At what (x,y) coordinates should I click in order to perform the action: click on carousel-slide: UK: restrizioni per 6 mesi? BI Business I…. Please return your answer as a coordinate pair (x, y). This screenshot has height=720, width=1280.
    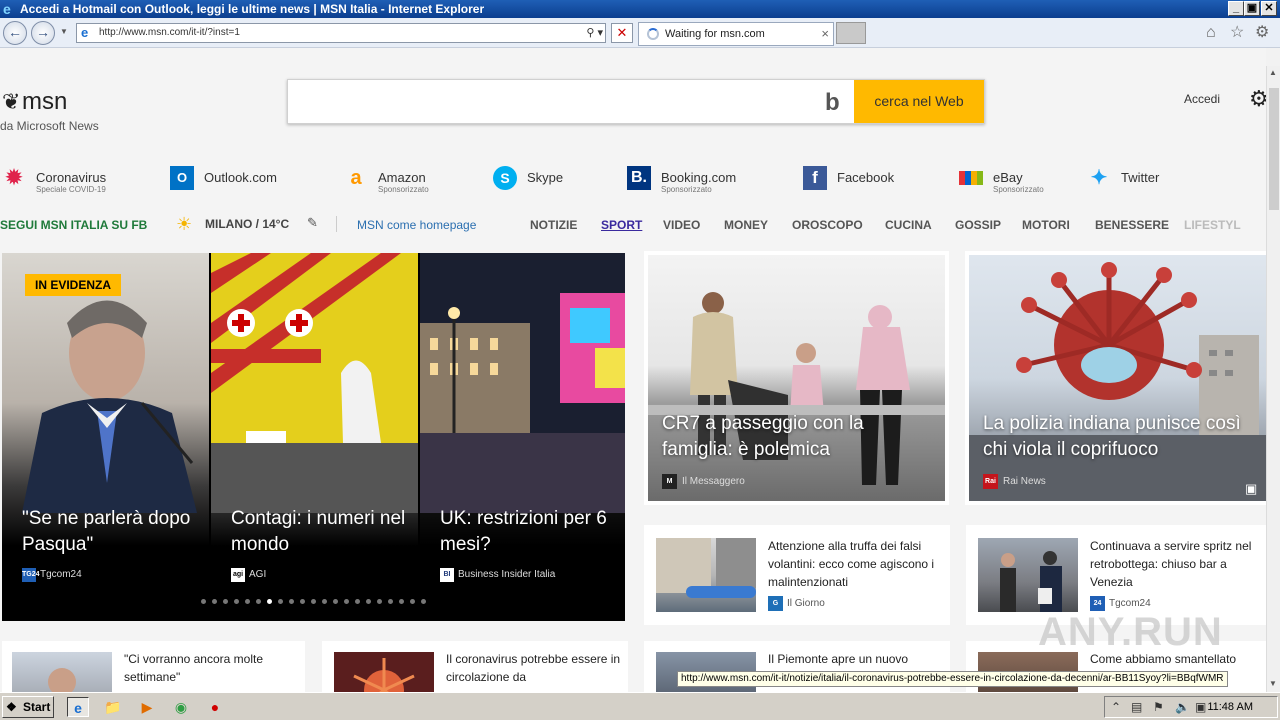
    Looking at the image, I should click on (522, 419).